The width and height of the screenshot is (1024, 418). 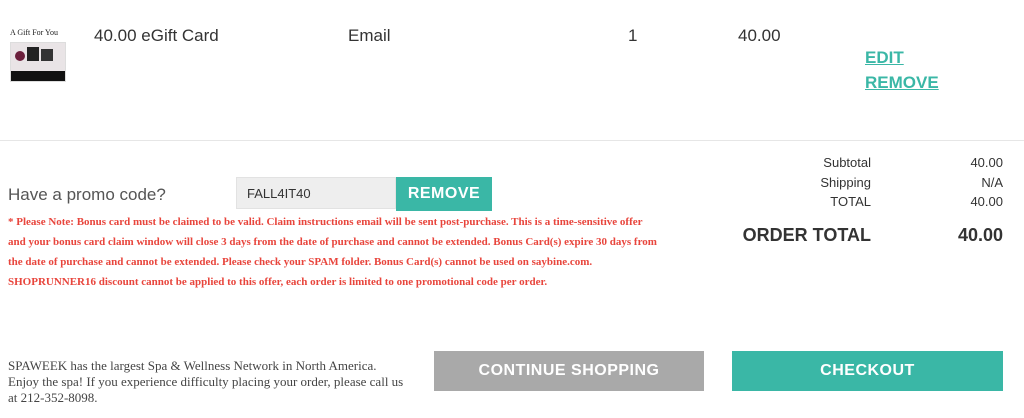 What do you see at coordinates (806, 235) in the screenshot?
I see `order-total-label: ORDER TOTAL` at bounding box center [806, 235].